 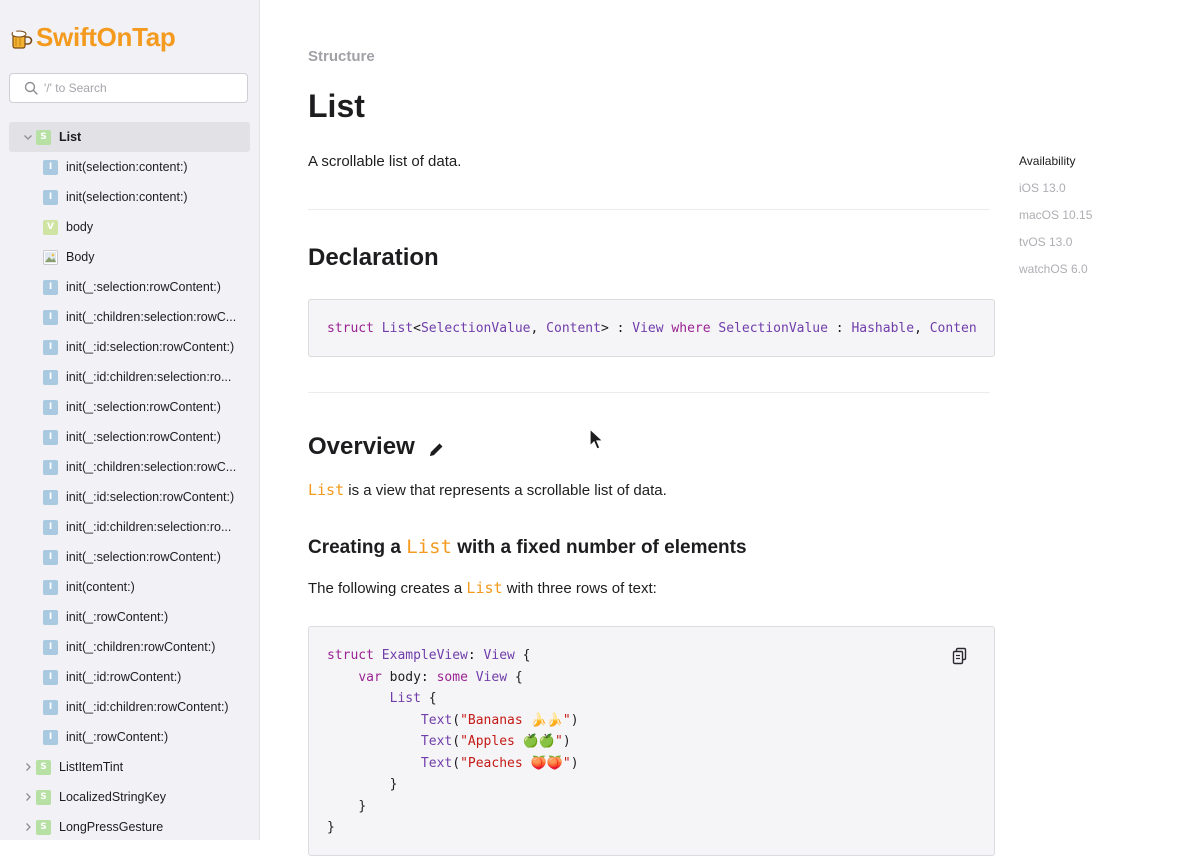 I want to click on sidebar-item: Body, so click(x=129, y=257).